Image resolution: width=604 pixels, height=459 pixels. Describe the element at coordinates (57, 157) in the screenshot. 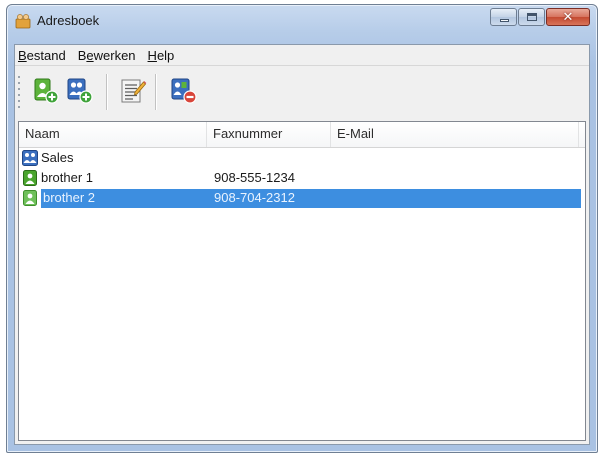

I see `contact-name: Sales` at that location.